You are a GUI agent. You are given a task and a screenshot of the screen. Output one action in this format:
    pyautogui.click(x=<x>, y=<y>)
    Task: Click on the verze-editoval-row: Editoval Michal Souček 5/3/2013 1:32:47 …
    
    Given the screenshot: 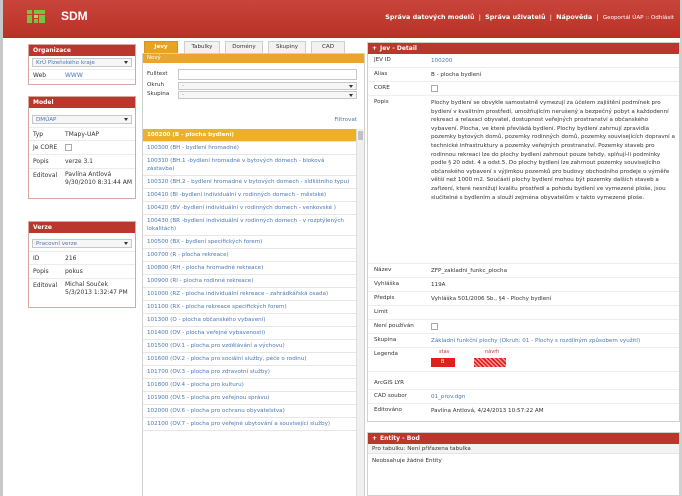 What is the action you would take?
    pyautogui.click(x=80, y=288)
    